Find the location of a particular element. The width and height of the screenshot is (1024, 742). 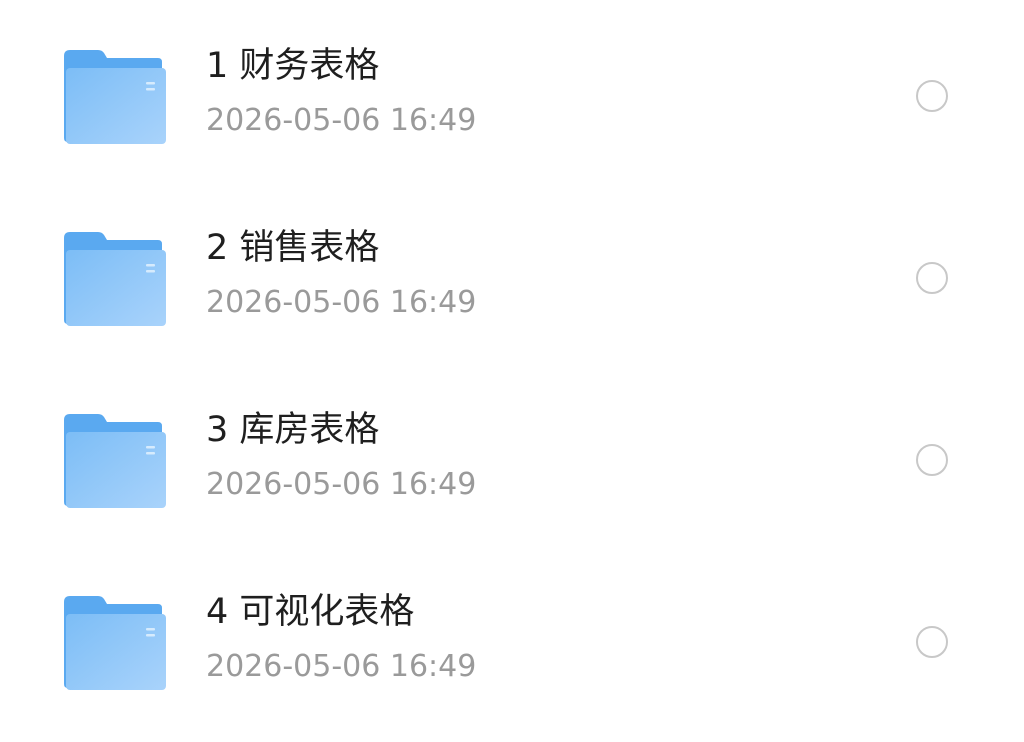

file-name: 2 销售表格 is located at coordinates (293, 248).